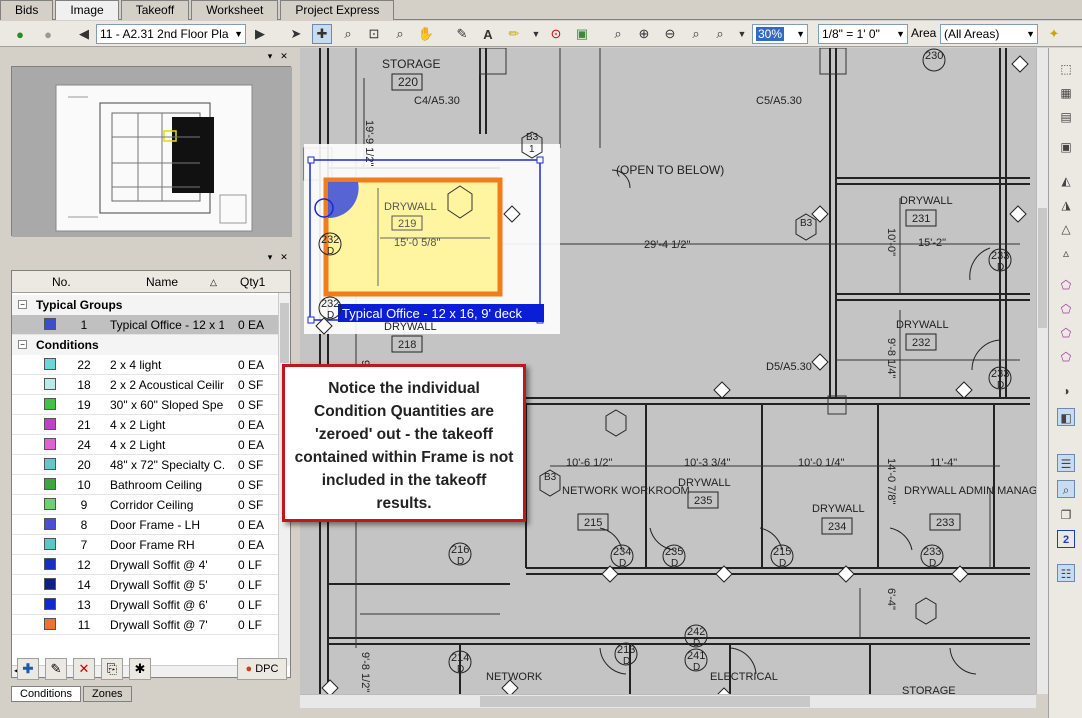  Describe the element at coordinates (146, 605) in the screenshot. I see `condition-row: 13 Drywall Soffit @ 6' 0 LF` at that location.